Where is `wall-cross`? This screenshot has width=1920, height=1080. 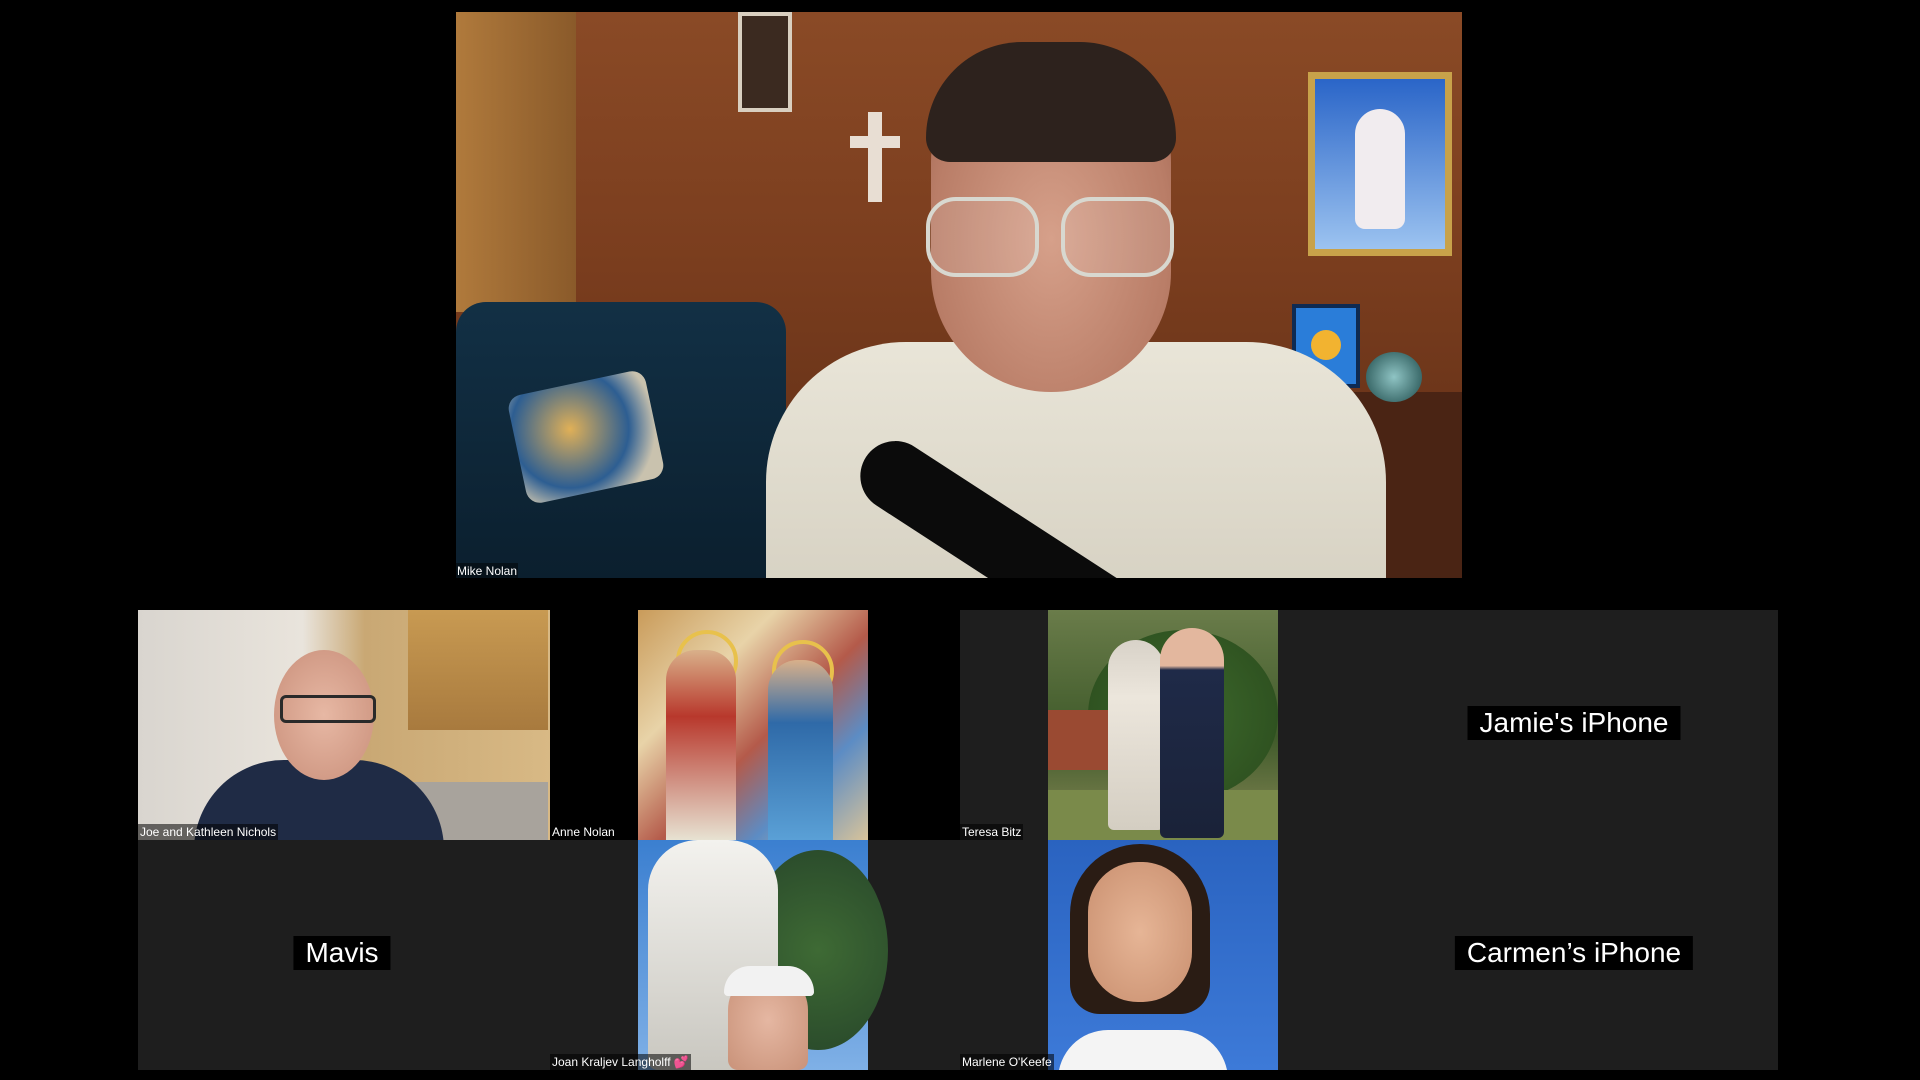
wall-cross is located at coordinates (875, 157).